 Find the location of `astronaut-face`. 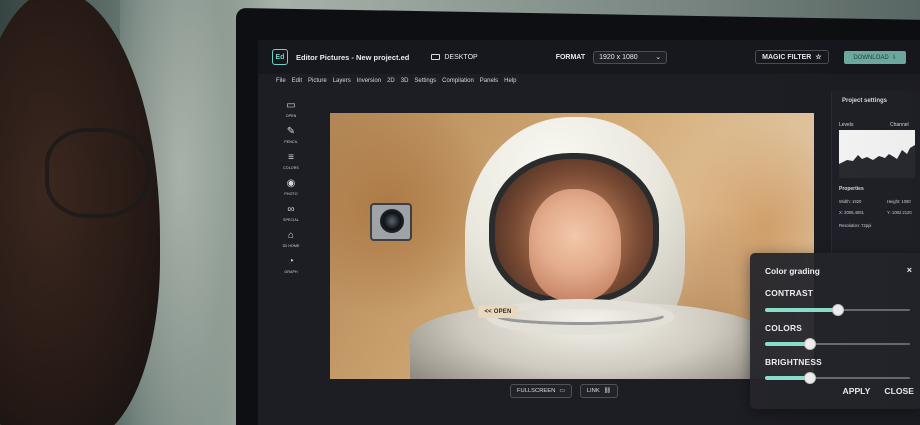

astronaut-face is located at coordinates (575, 245).